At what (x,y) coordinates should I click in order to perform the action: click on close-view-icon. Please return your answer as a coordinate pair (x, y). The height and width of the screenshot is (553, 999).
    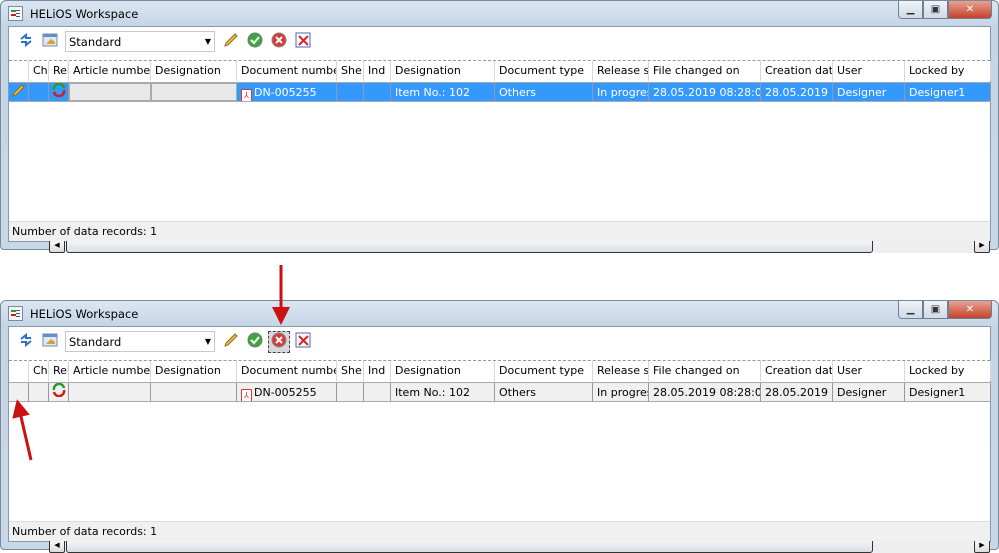
    Looking at the image, I should click on (303, 41).